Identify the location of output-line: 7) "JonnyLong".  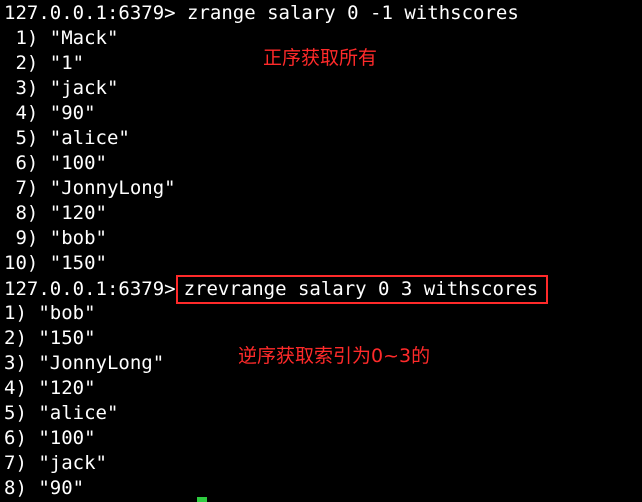
(90, 188).